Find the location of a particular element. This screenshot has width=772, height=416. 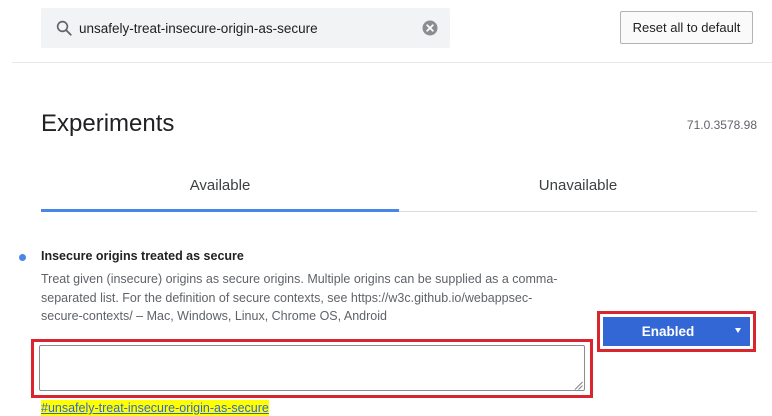

search-icon is located at coordinates (64, 28).